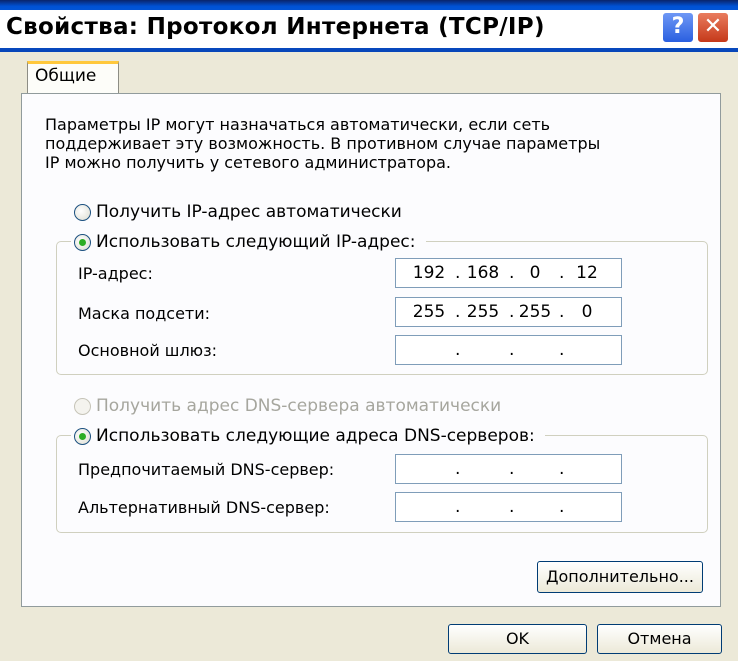  Describe the element at coordinates (587, 312) in the screenshot. I see `subnet-mask-octet-4: 0` at that location.